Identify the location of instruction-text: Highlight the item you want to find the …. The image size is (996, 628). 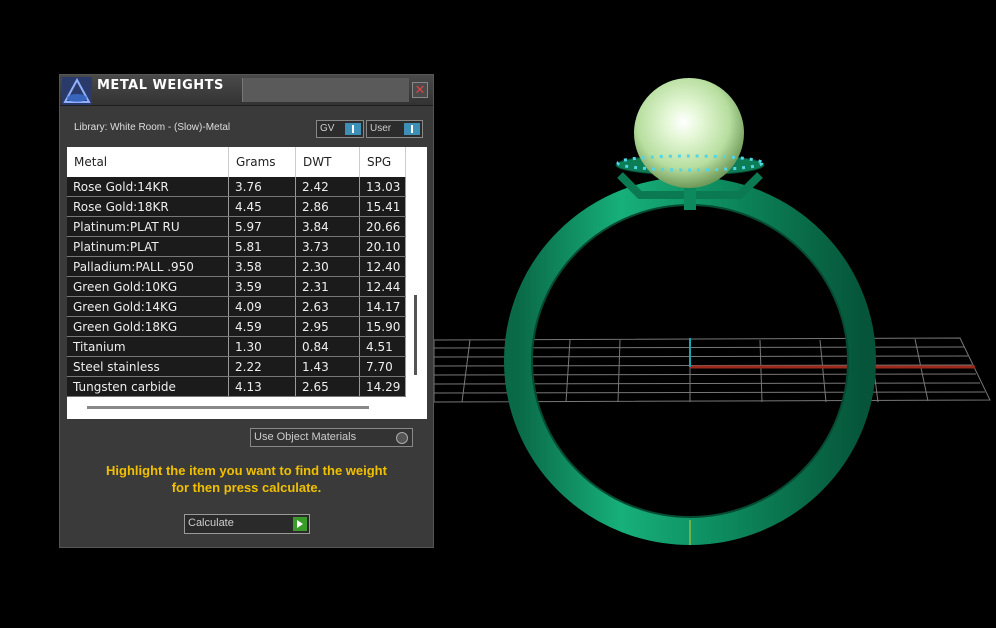
(246, 479).